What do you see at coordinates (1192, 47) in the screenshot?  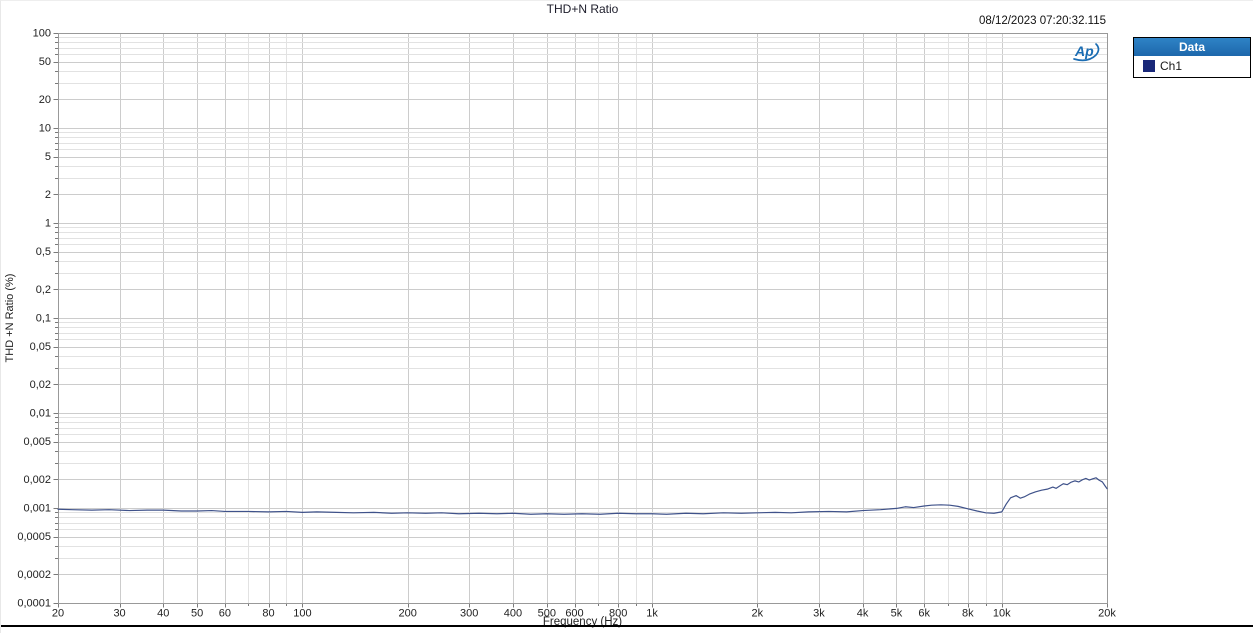 I see `legend-header: Data` at bounding box center [1192, 47].